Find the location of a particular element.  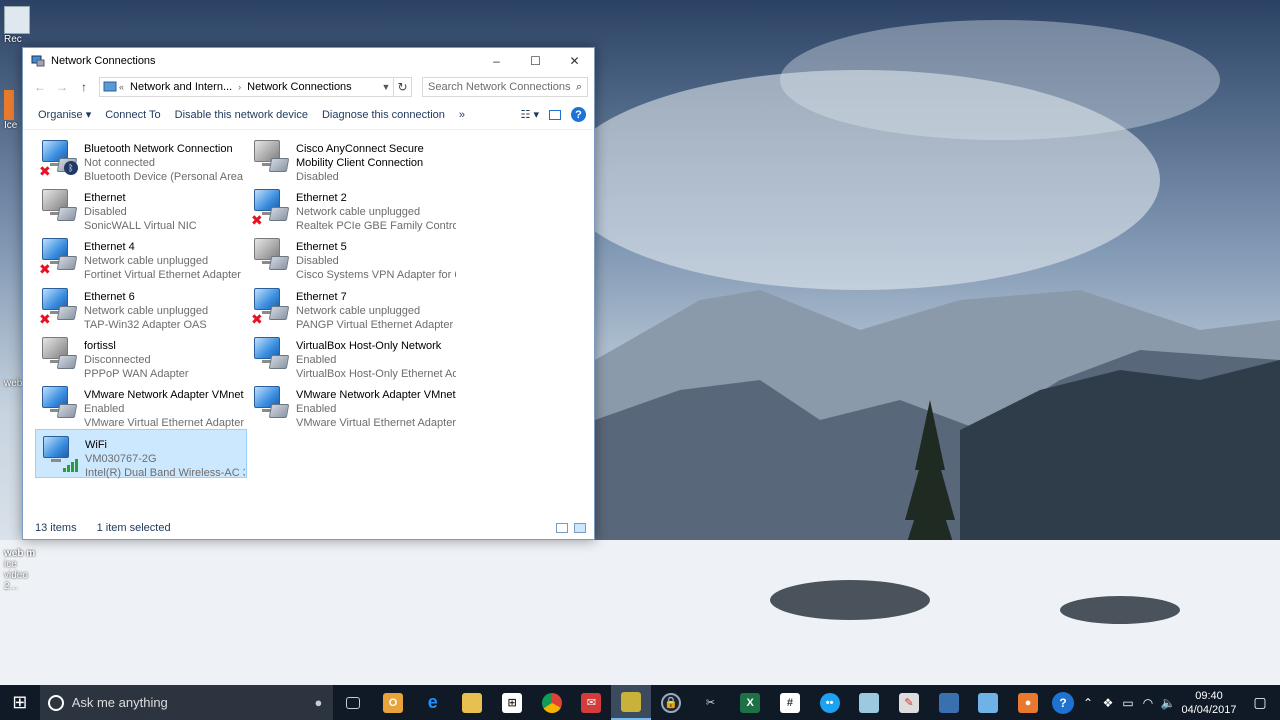

connection-device: PPPoP WAN Adapter is located at coordinates (136, 373).